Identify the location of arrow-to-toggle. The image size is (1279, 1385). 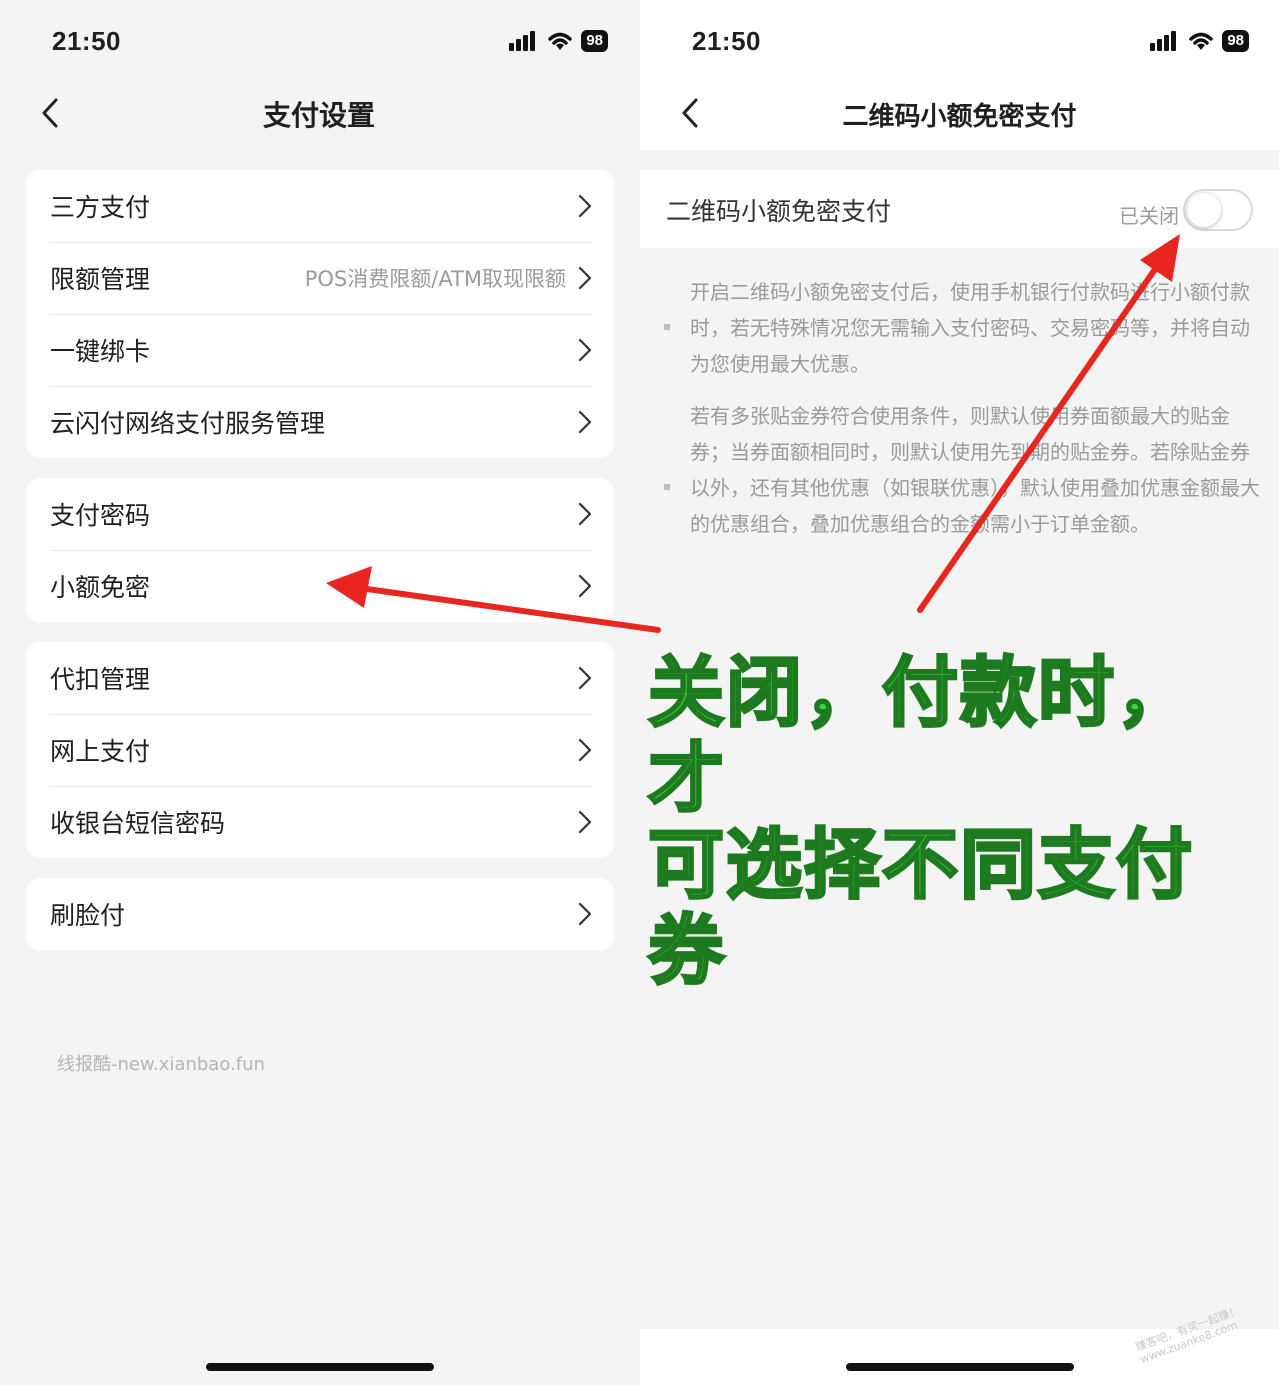
(1048, 423).